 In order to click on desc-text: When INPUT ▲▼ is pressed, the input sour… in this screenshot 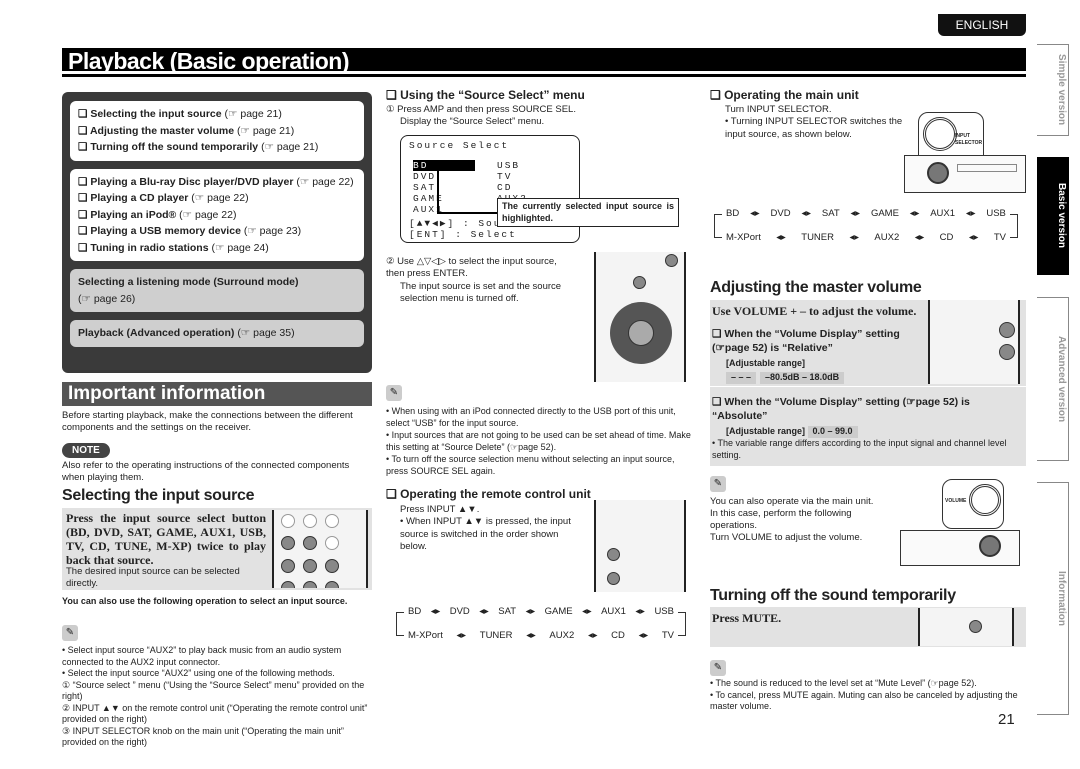, I will do `click(485, 534)`.